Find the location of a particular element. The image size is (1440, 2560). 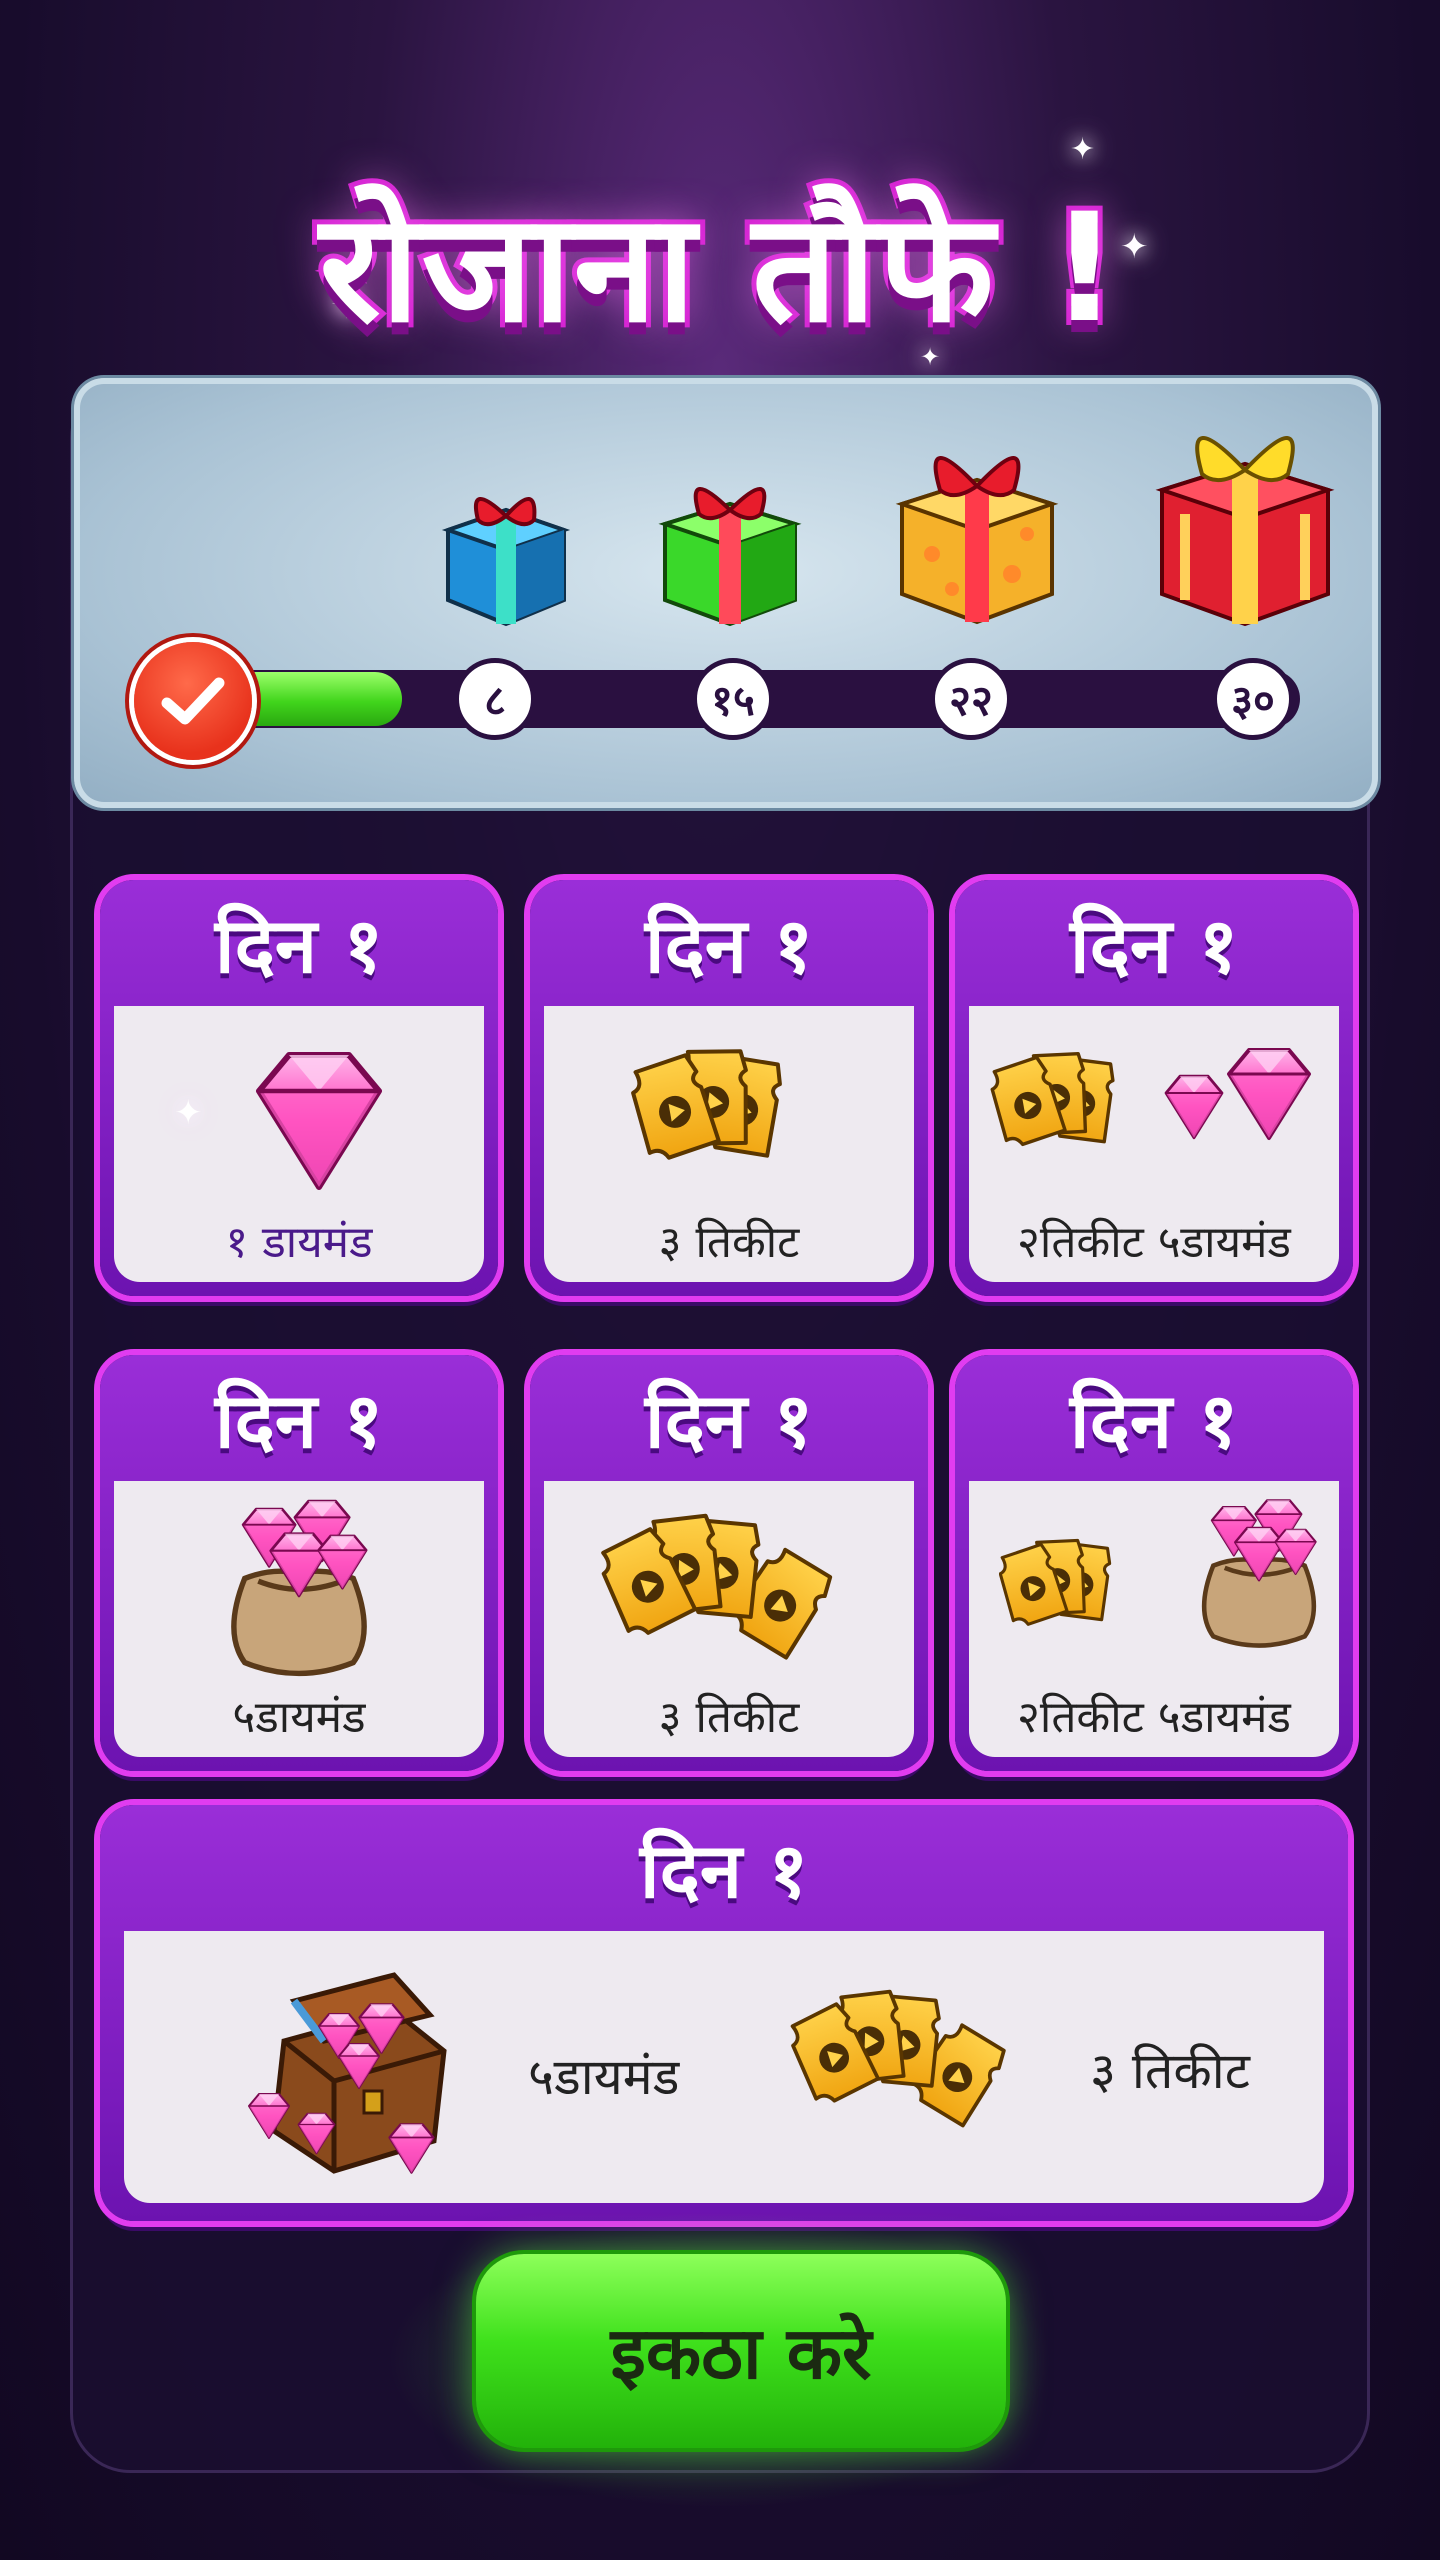

card-body: ✦ १ डायमंड is located at coordinates (299, 1144).